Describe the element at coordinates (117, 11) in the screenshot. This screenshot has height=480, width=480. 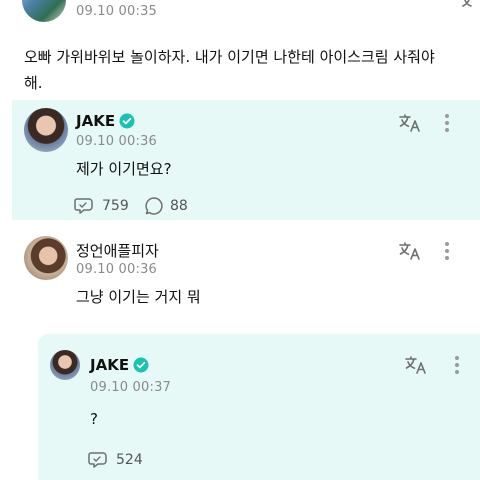
I see `post-timestamp: 09.10 00:35` at that location.